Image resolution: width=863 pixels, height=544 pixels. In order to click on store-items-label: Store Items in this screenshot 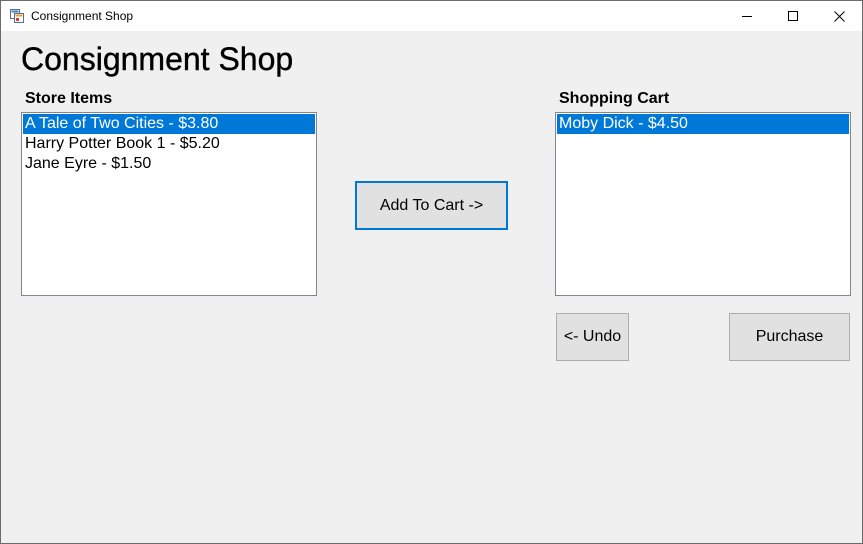, I will do `click(69, 98)`.